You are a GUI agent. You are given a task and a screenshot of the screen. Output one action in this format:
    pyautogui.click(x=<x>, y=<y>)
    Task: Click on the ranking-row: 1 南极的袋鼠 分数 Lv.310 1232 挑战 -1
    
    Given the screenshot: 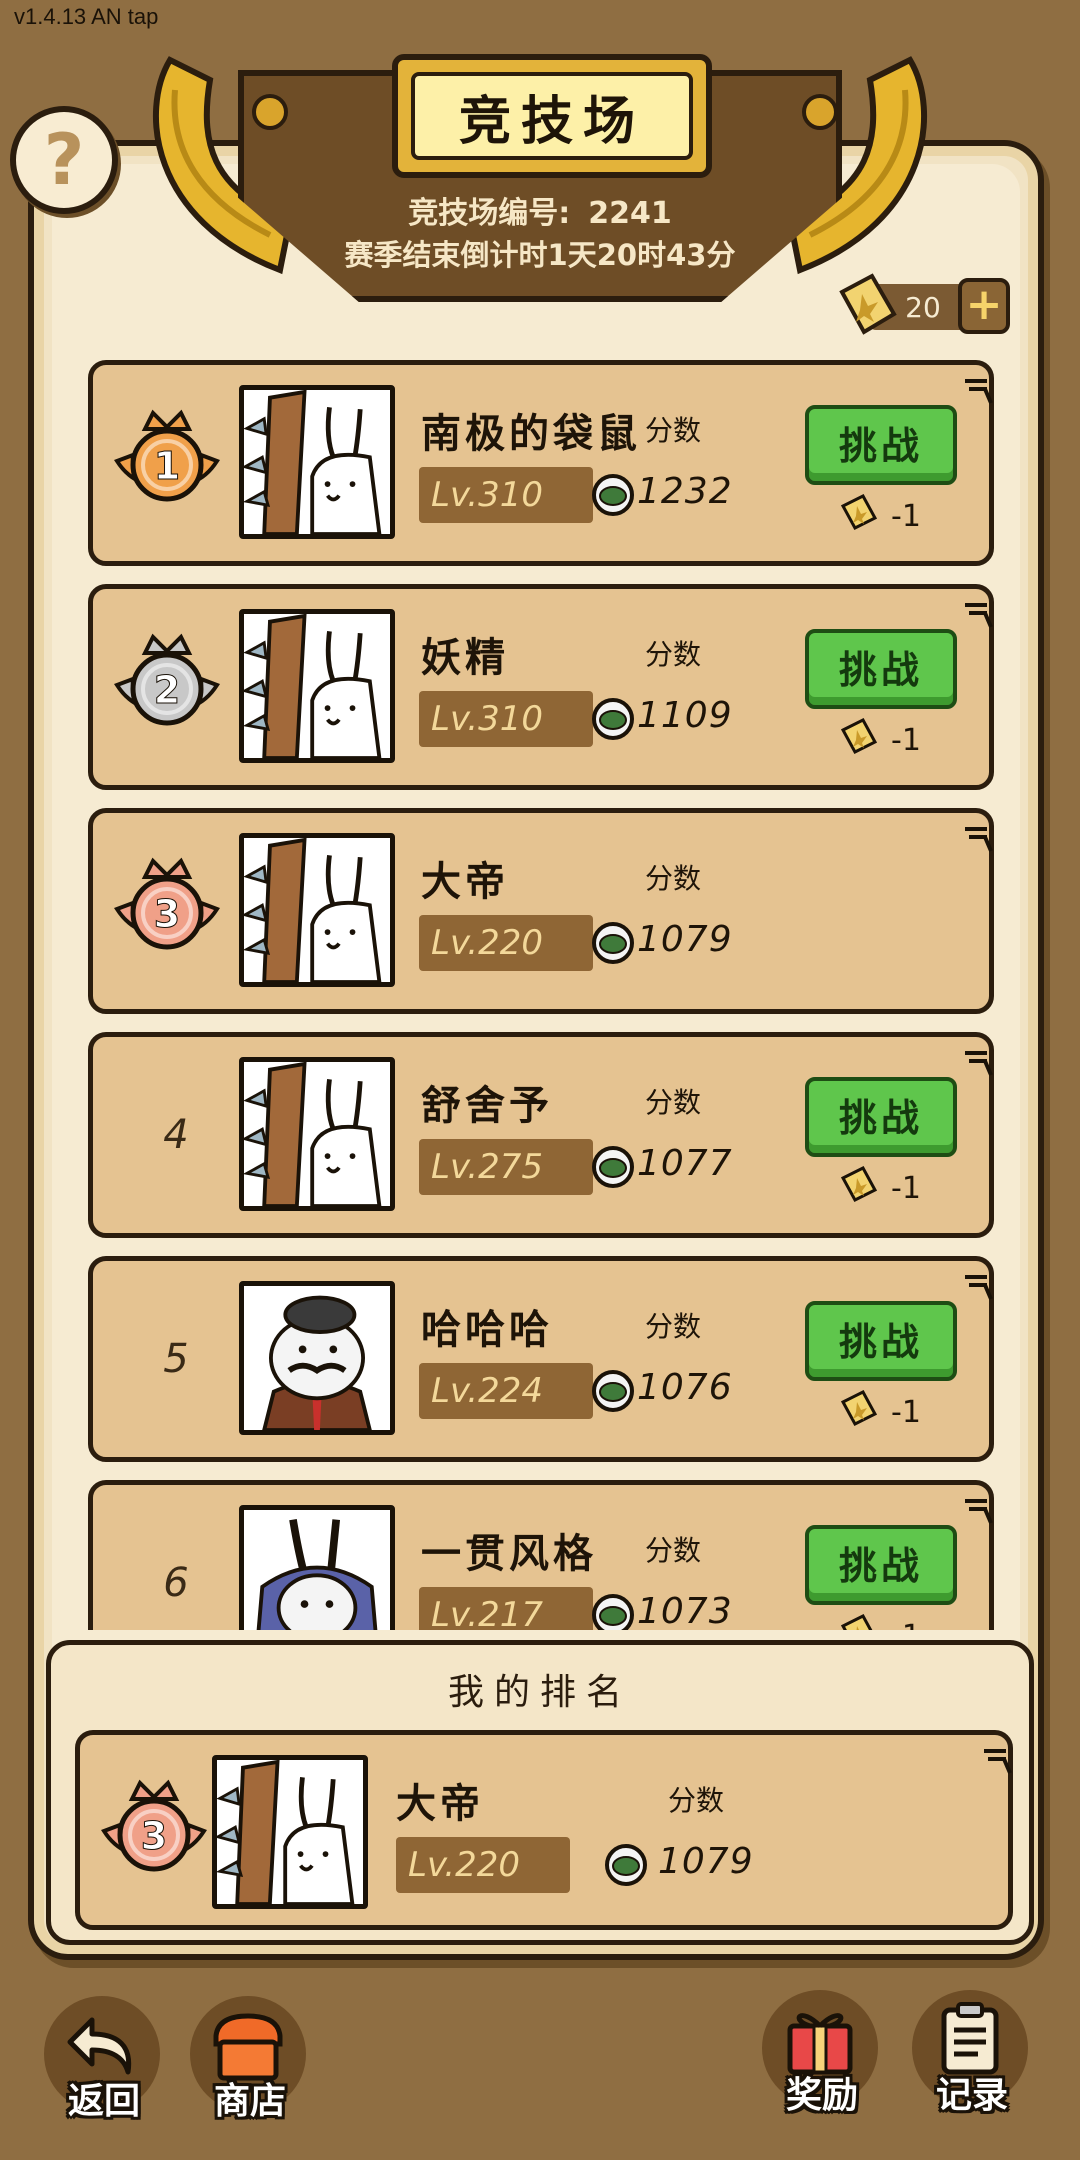 What is the action you would take?
    pyautogui.click(x=541, y=463)
    